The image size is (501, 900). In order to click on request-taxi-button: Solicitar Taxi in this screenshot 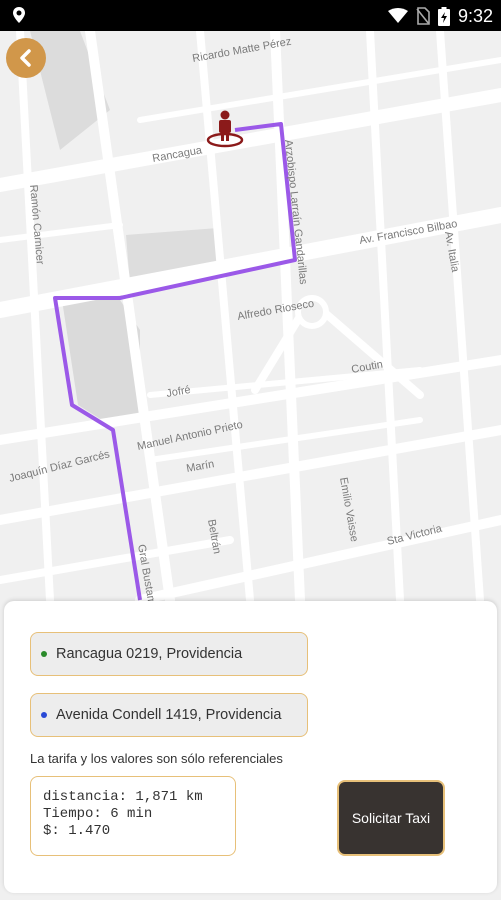, I will do `click(391, 818)`.